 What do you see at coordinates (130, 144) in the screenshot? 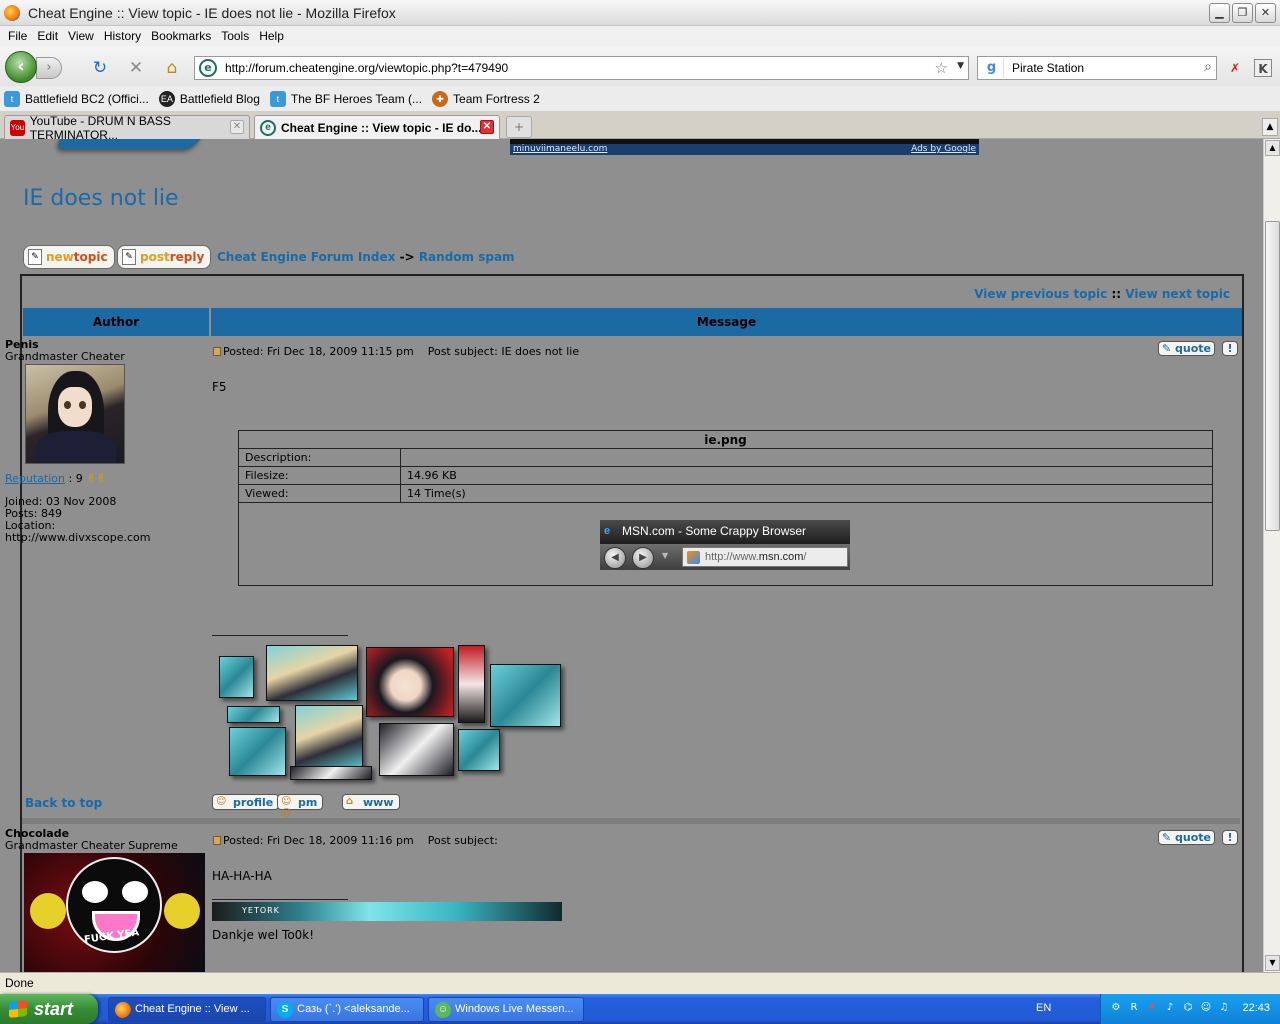
I see `site-logo` at bounding box center [130, 144].